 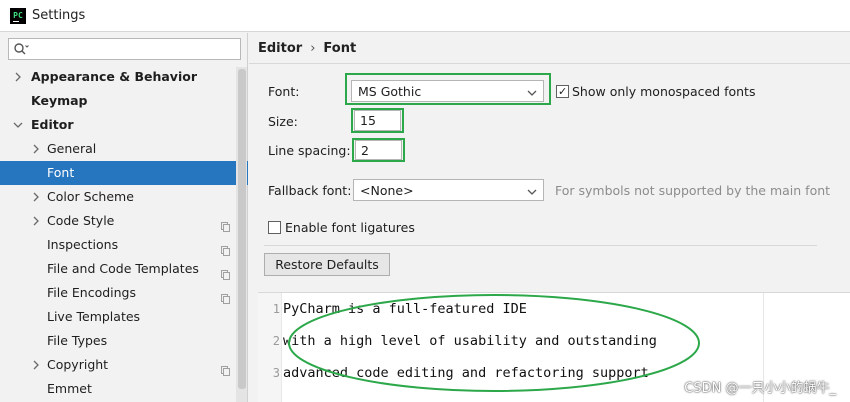 What do you see at coordinates (540, 245) in the screenshot?
I see `options-divider` at bounding box center [540, 245].